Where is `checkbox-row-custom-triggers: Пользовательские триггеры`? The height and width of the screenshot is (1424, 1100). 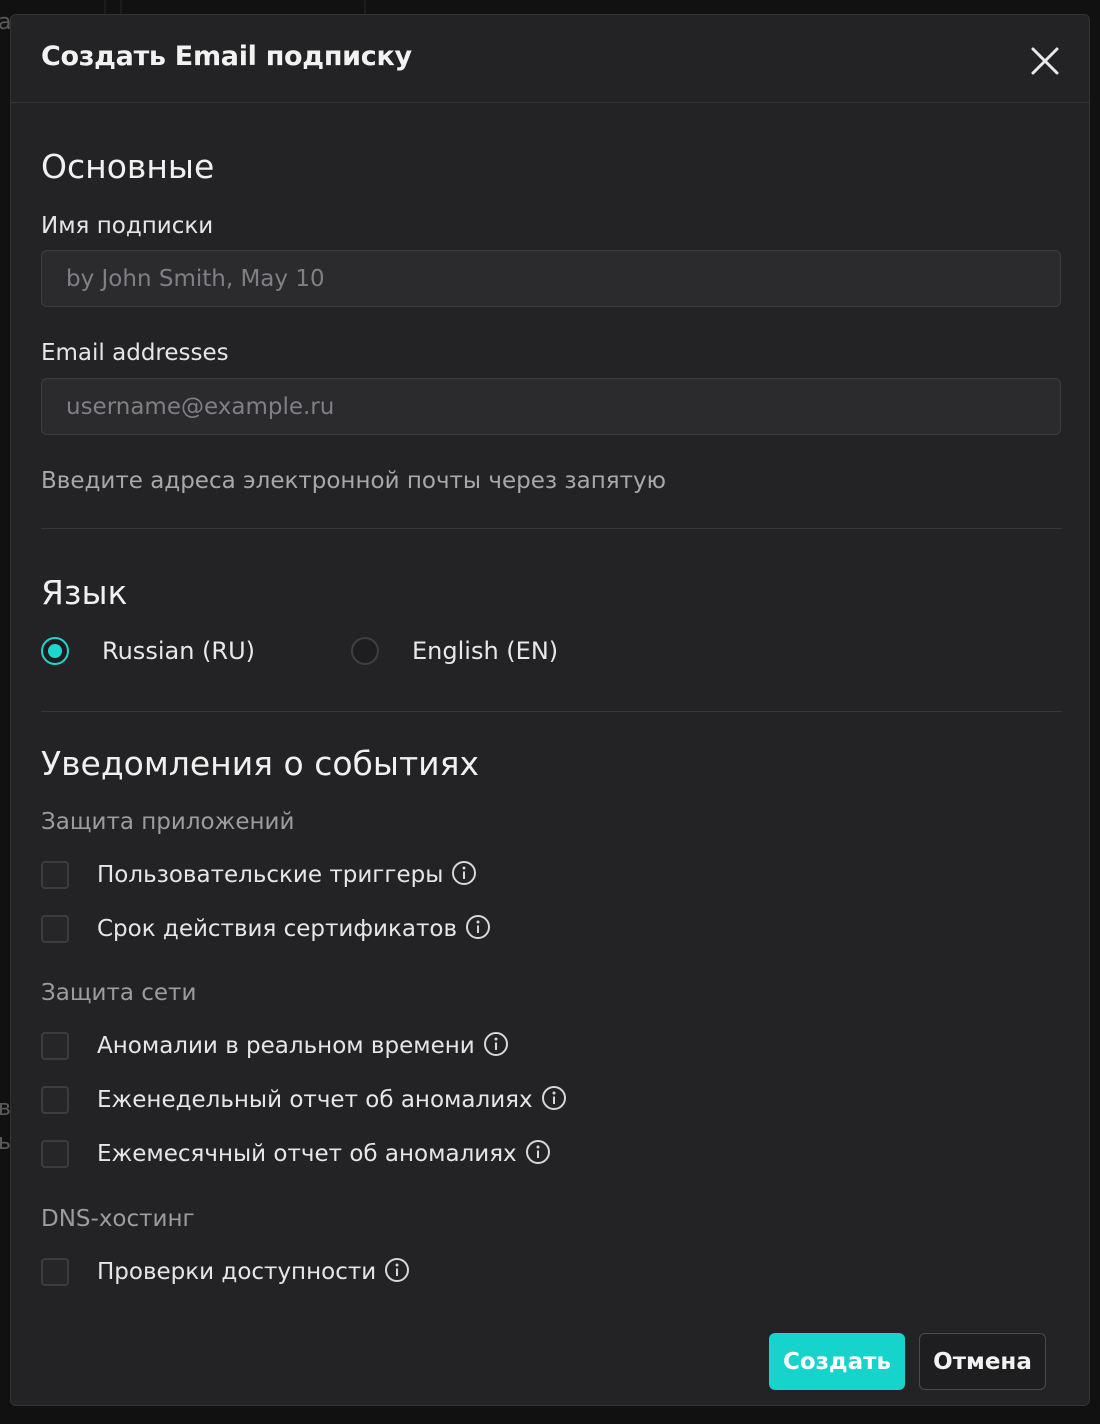
checkbox-row-custom-triggers: Пользовательские триггеры is located at coordinates (259, 875).